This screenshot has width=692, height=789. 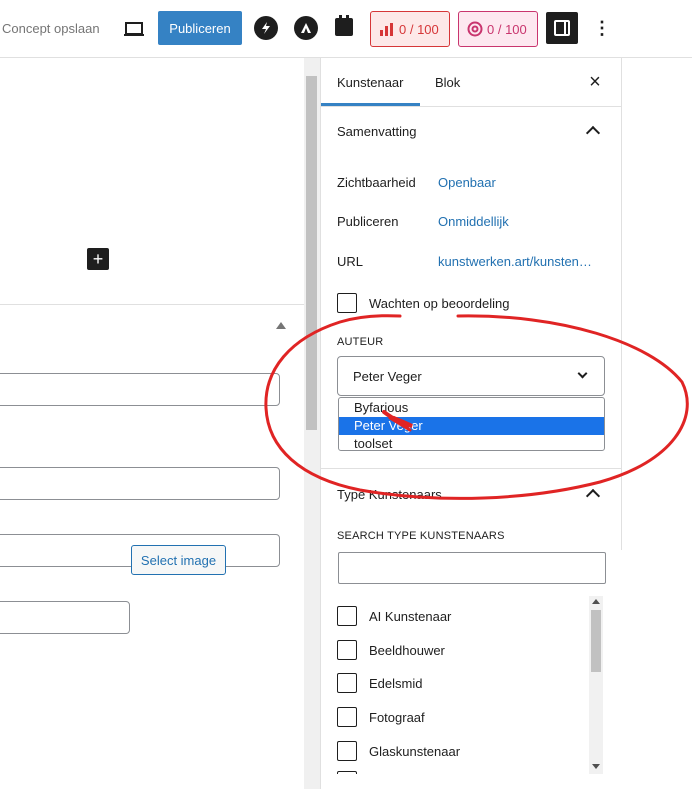 What do you see at coordinates (389, 494) in the screenshot?
I see `taxonomy-panel-title: Type Kunstenaars` at bounding box center [389, 494].